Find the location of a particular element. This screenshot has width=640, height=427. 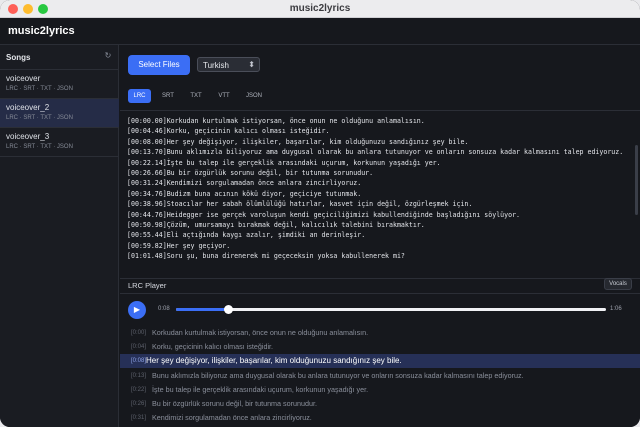

play-icon: ▶ is located at coordinates (137, 309).